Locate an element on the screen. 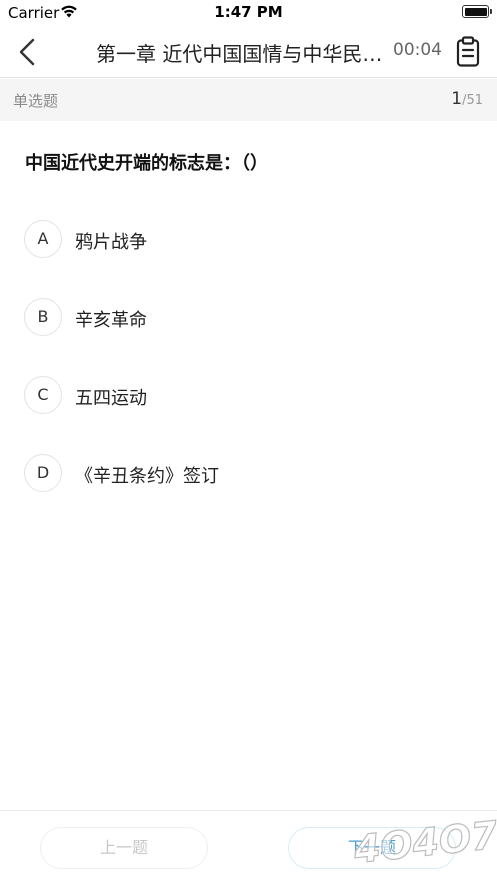 This screenshot has height=883, width=497. elapsed-timer: 00:04 is located at coordinates (417, 50).